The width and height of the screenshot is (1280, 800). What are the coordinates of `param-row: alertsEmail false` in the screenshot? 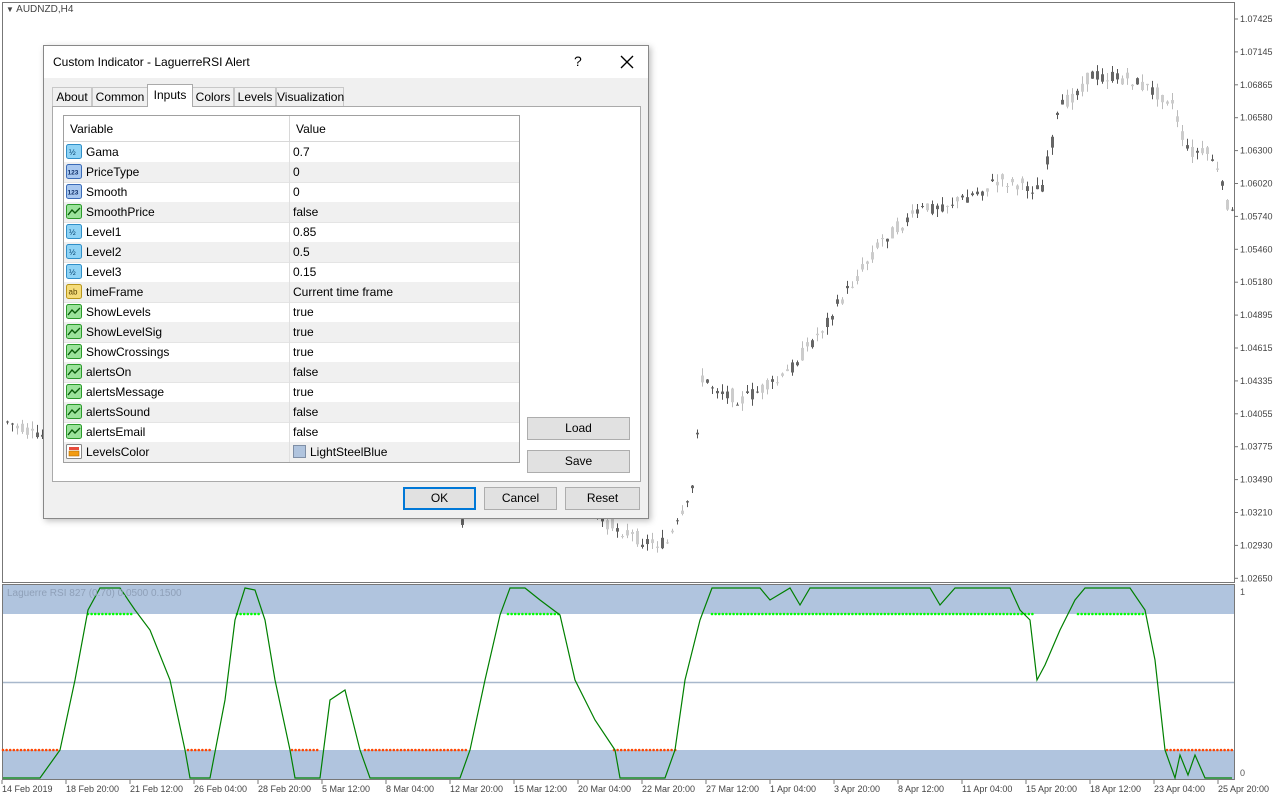 It's located at (291, 432).